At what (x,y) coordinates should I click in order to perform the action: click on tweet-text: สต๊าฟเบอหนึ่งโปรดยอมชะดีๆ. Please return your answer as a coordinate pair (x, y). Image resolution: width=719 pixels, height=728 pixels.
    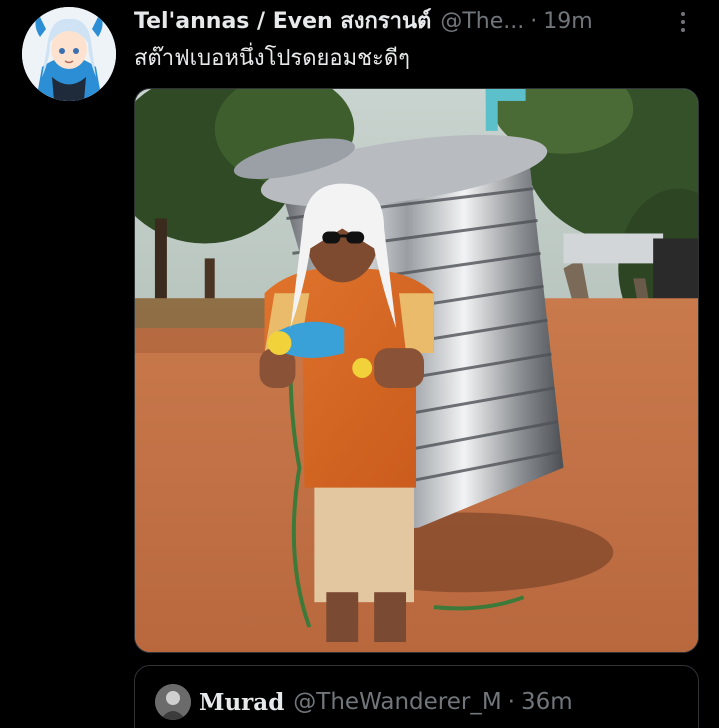
    Looking at the image, I should click on (272, 58).